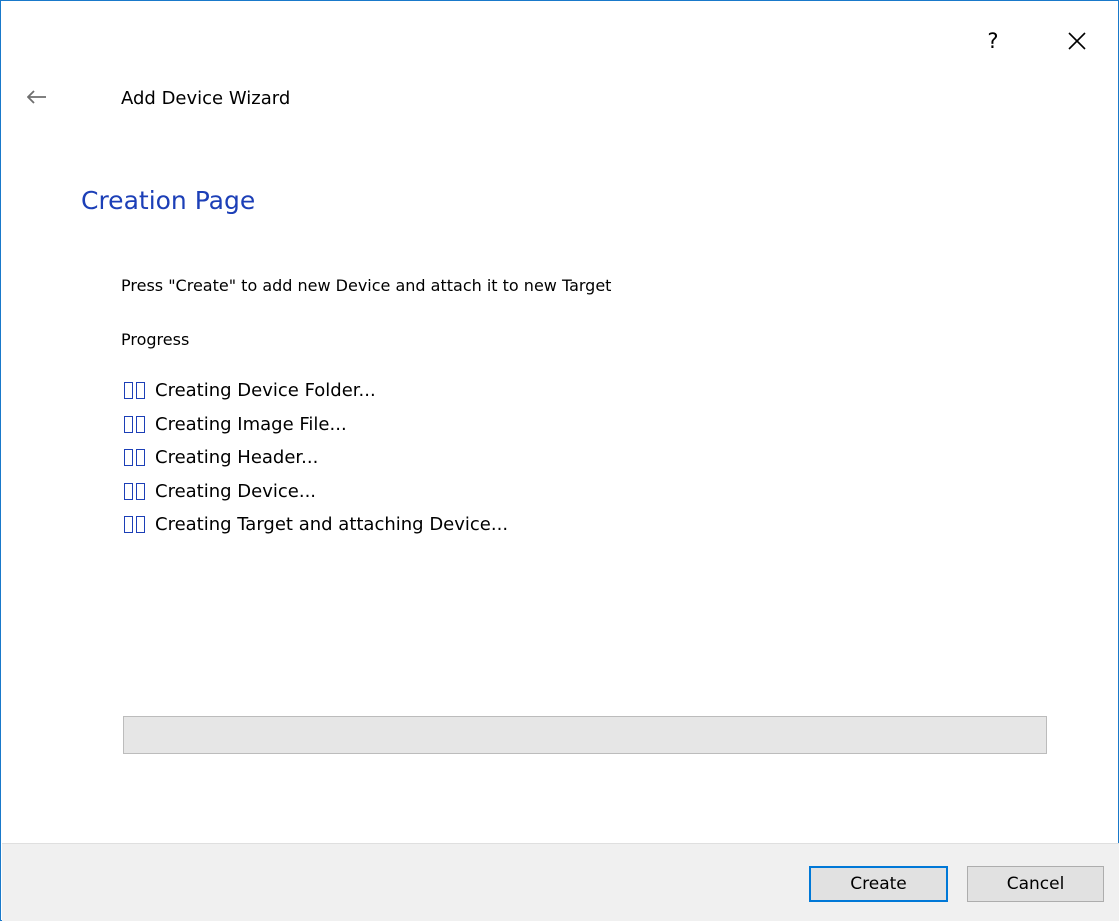 The height and width of the screenshot is (921, 1119). Describe the element at coordinates (155, 339) in the screenshot. I see `progress-label: Progress` at that location.